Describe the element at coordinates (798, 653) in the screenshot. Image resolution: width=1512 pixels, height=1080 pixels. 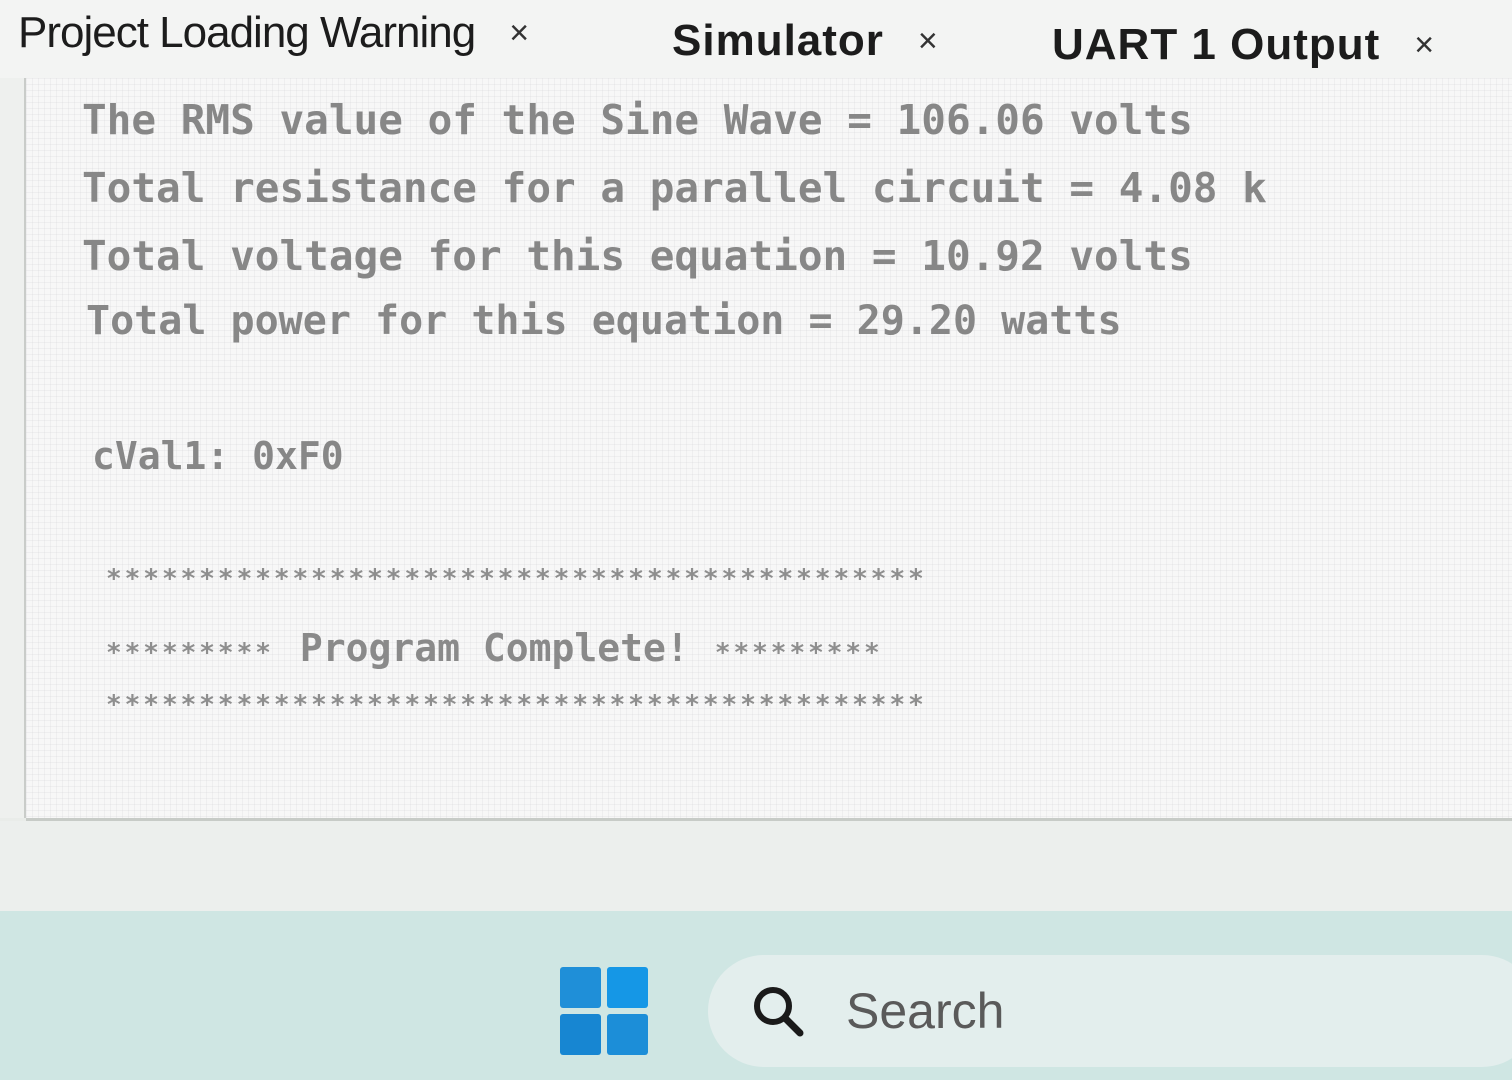
I see `stars-right: *********` at that location.